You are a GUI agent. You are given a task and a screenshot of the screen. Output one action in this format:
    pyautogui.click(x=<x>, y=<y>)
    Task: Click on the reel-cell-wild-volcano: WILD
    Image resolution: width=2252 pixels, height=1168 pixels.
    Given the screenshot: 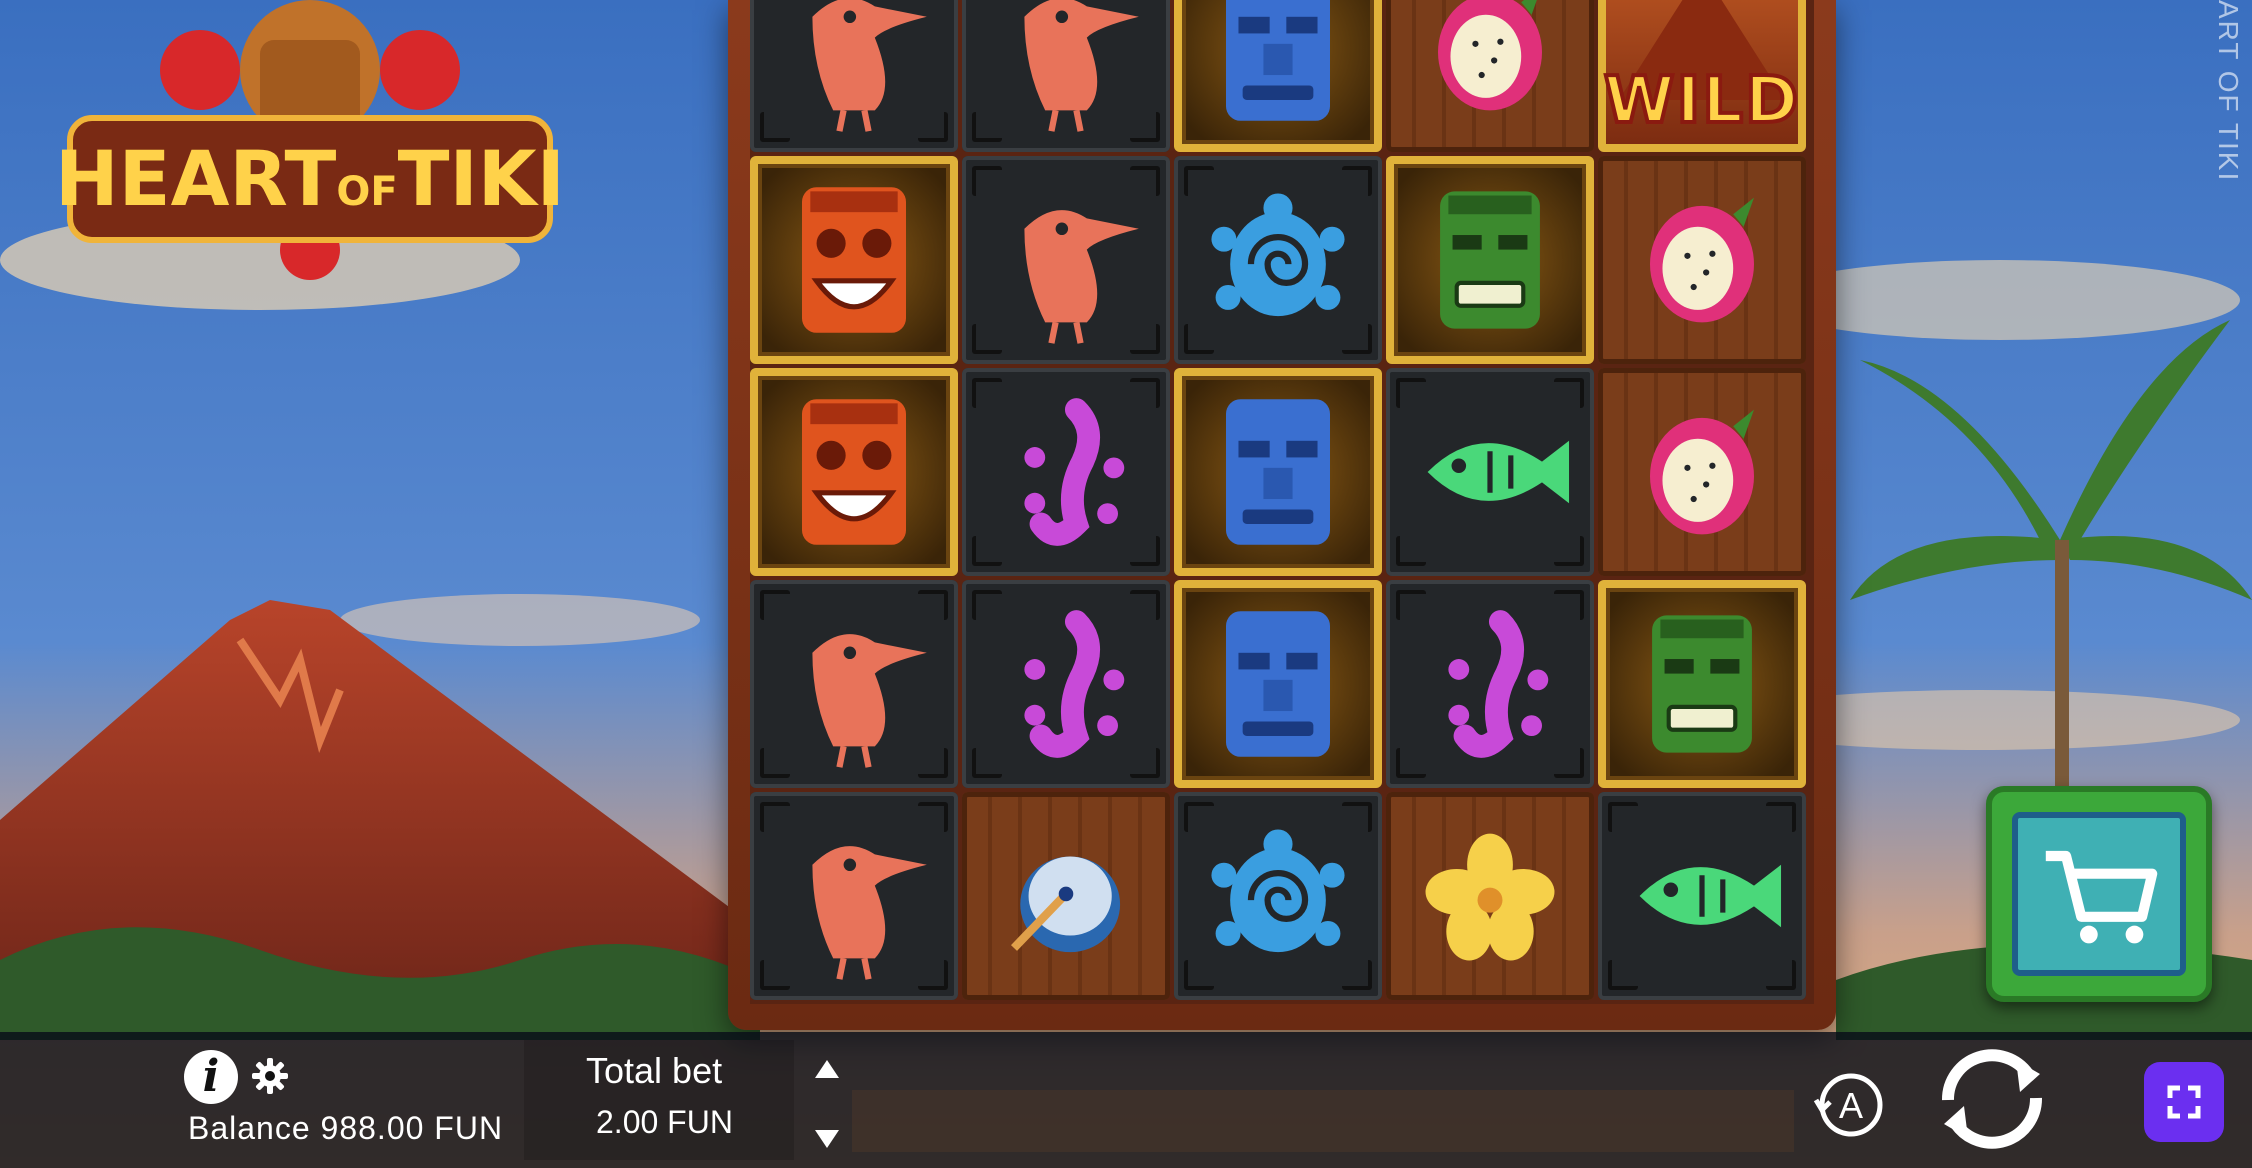 What is the action you would take?
    pyautogui.click(x=1702, y=76)
    